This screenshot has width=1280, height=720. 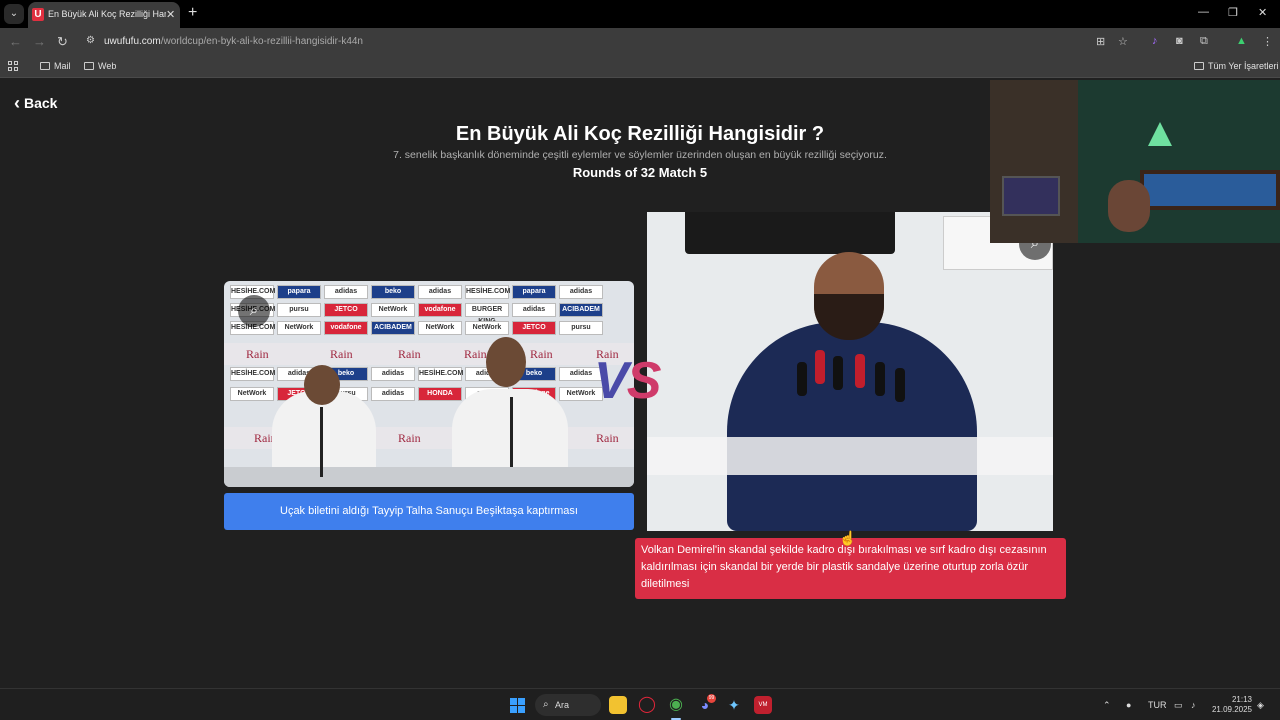 I want to click on bookmark-star-icon: ☆, so click(x=1123, y=41).